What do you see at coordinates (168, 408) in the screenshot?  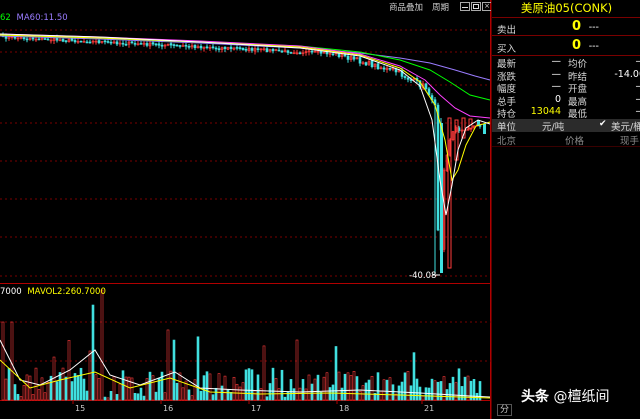 I see `x-tick-label: 16` at bounding box center [168, 408].